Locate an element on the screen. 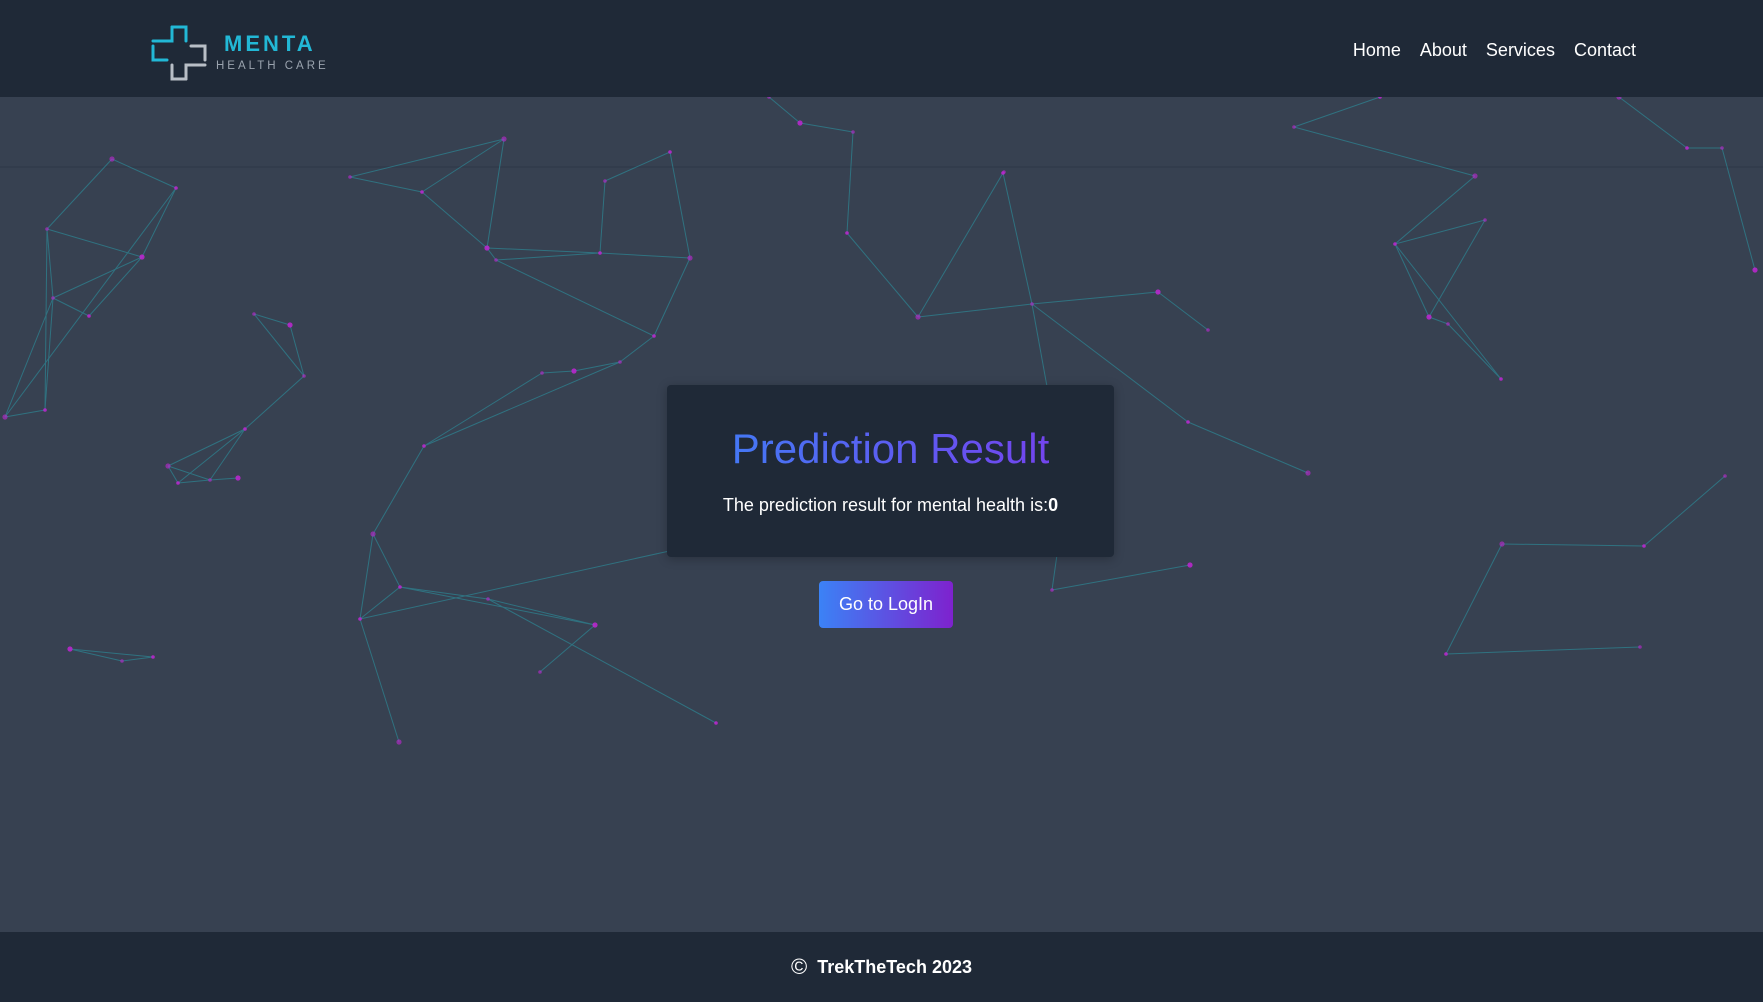  copyright-icon: © is located at coordinates (799, 966).